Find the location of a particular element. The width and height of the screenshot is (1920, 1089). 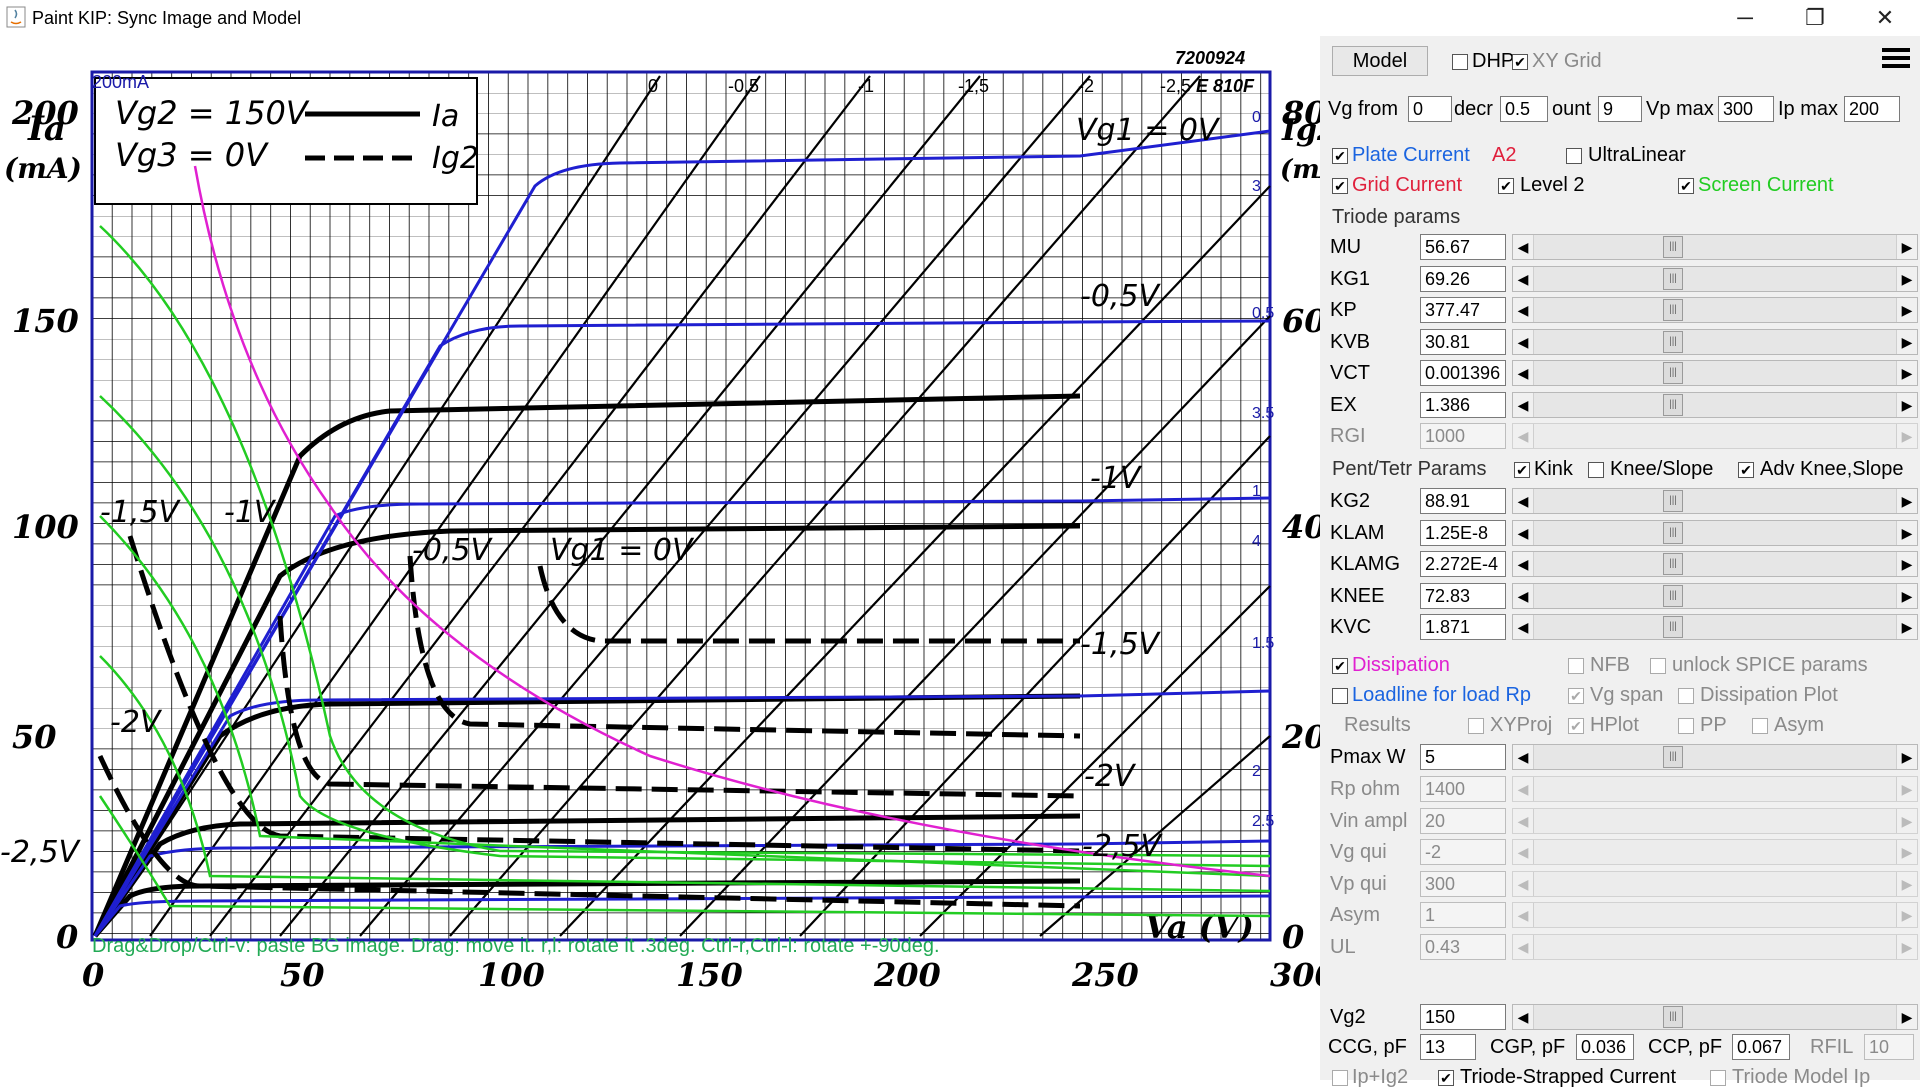

triode-model-ip-checkbox is located at coordinates (1718, 1078).